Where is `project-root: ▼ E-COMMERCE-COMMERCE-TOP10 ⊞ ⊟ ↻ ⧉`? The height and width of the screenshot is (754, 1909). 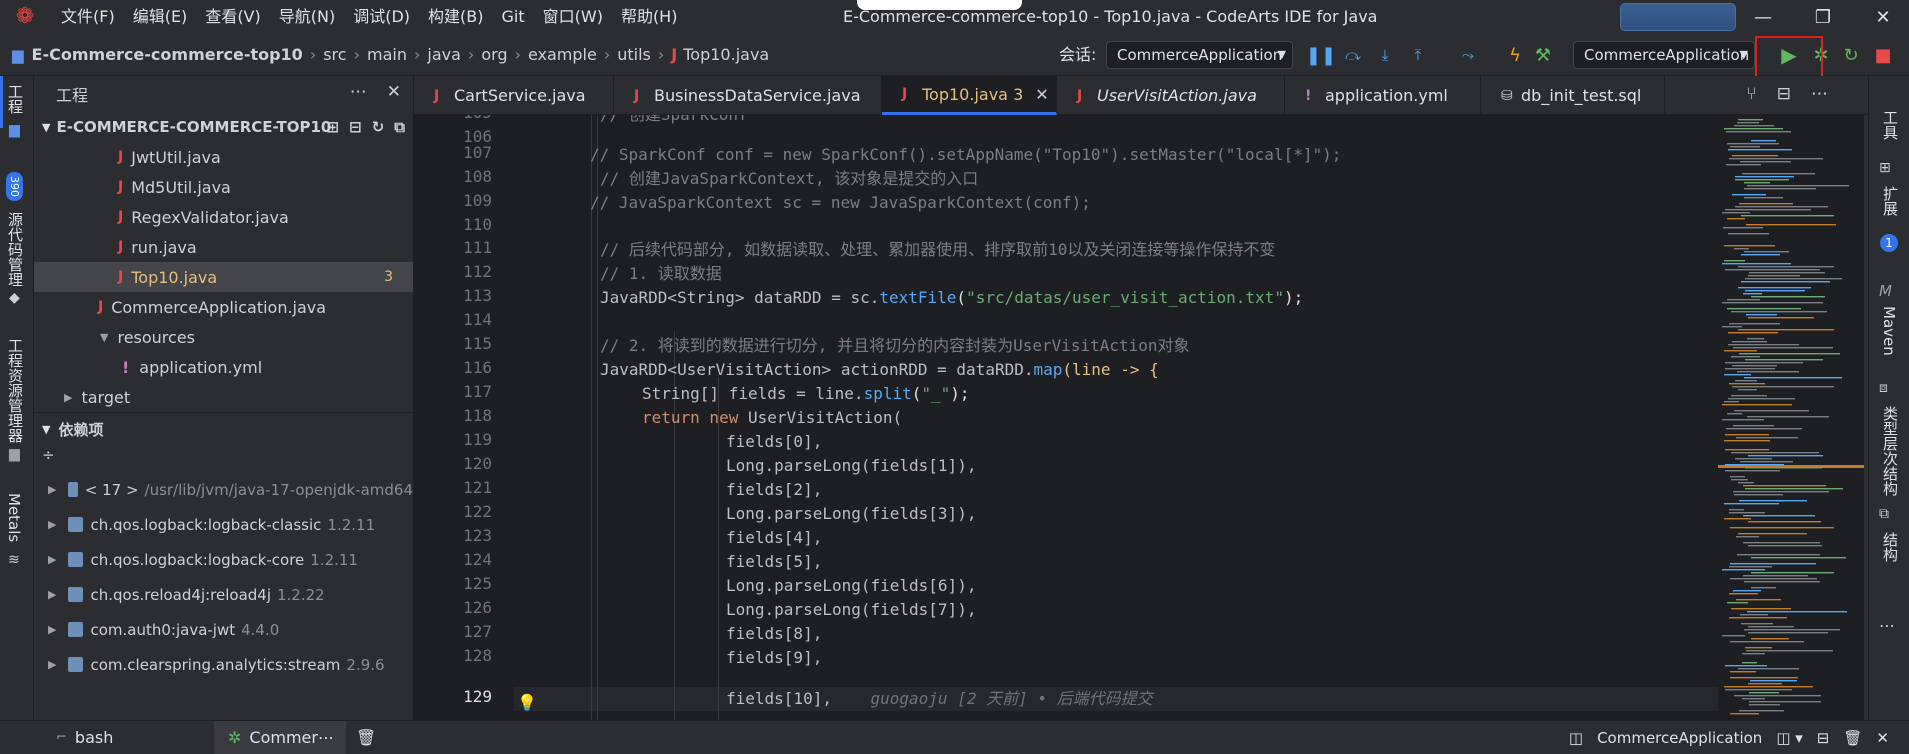
project-root: ▼ E-COMMERCE-COMMERCE-TOP10 ⊞ ⊟ ↻ ⧉ is located at coordinates (223, 127).